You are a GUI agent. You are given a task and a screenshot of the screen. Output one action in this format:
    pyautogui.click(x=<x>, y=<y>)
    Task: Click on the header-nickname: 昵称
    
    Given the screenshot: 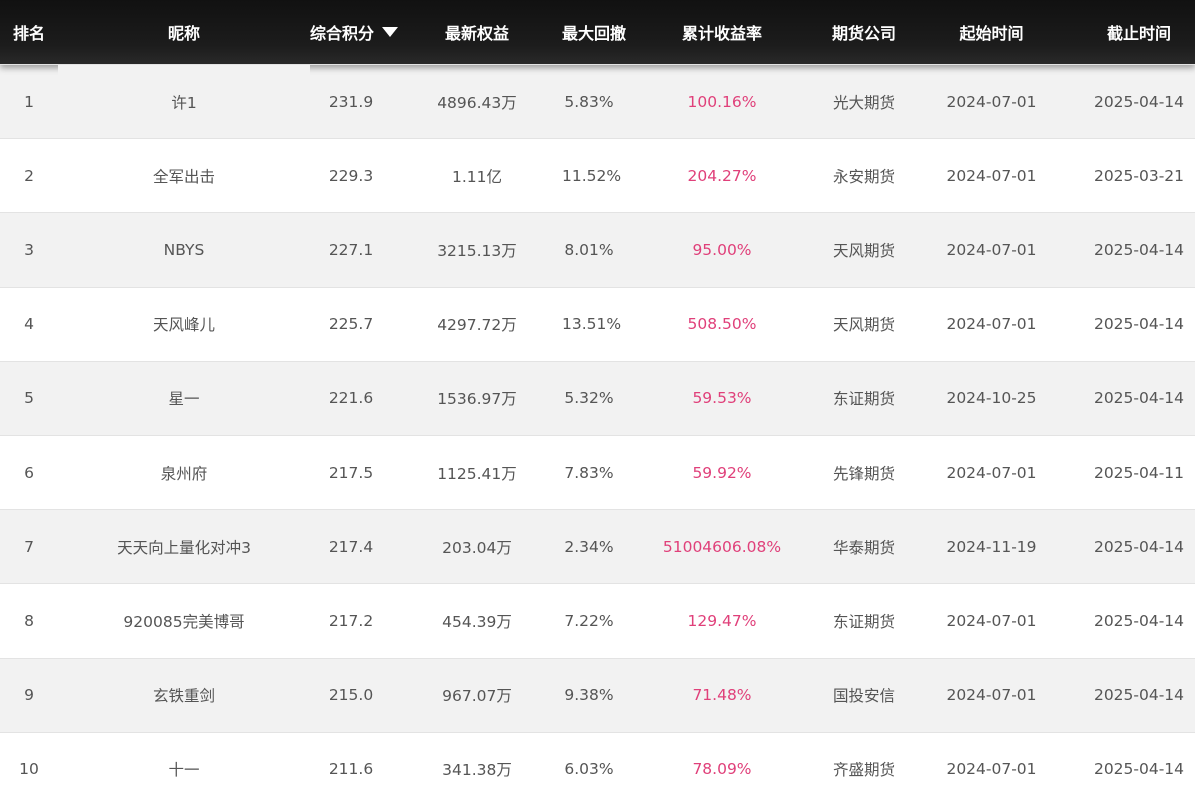 What is the action you would take?
    pyautogui.click(x=184, y=32)
    